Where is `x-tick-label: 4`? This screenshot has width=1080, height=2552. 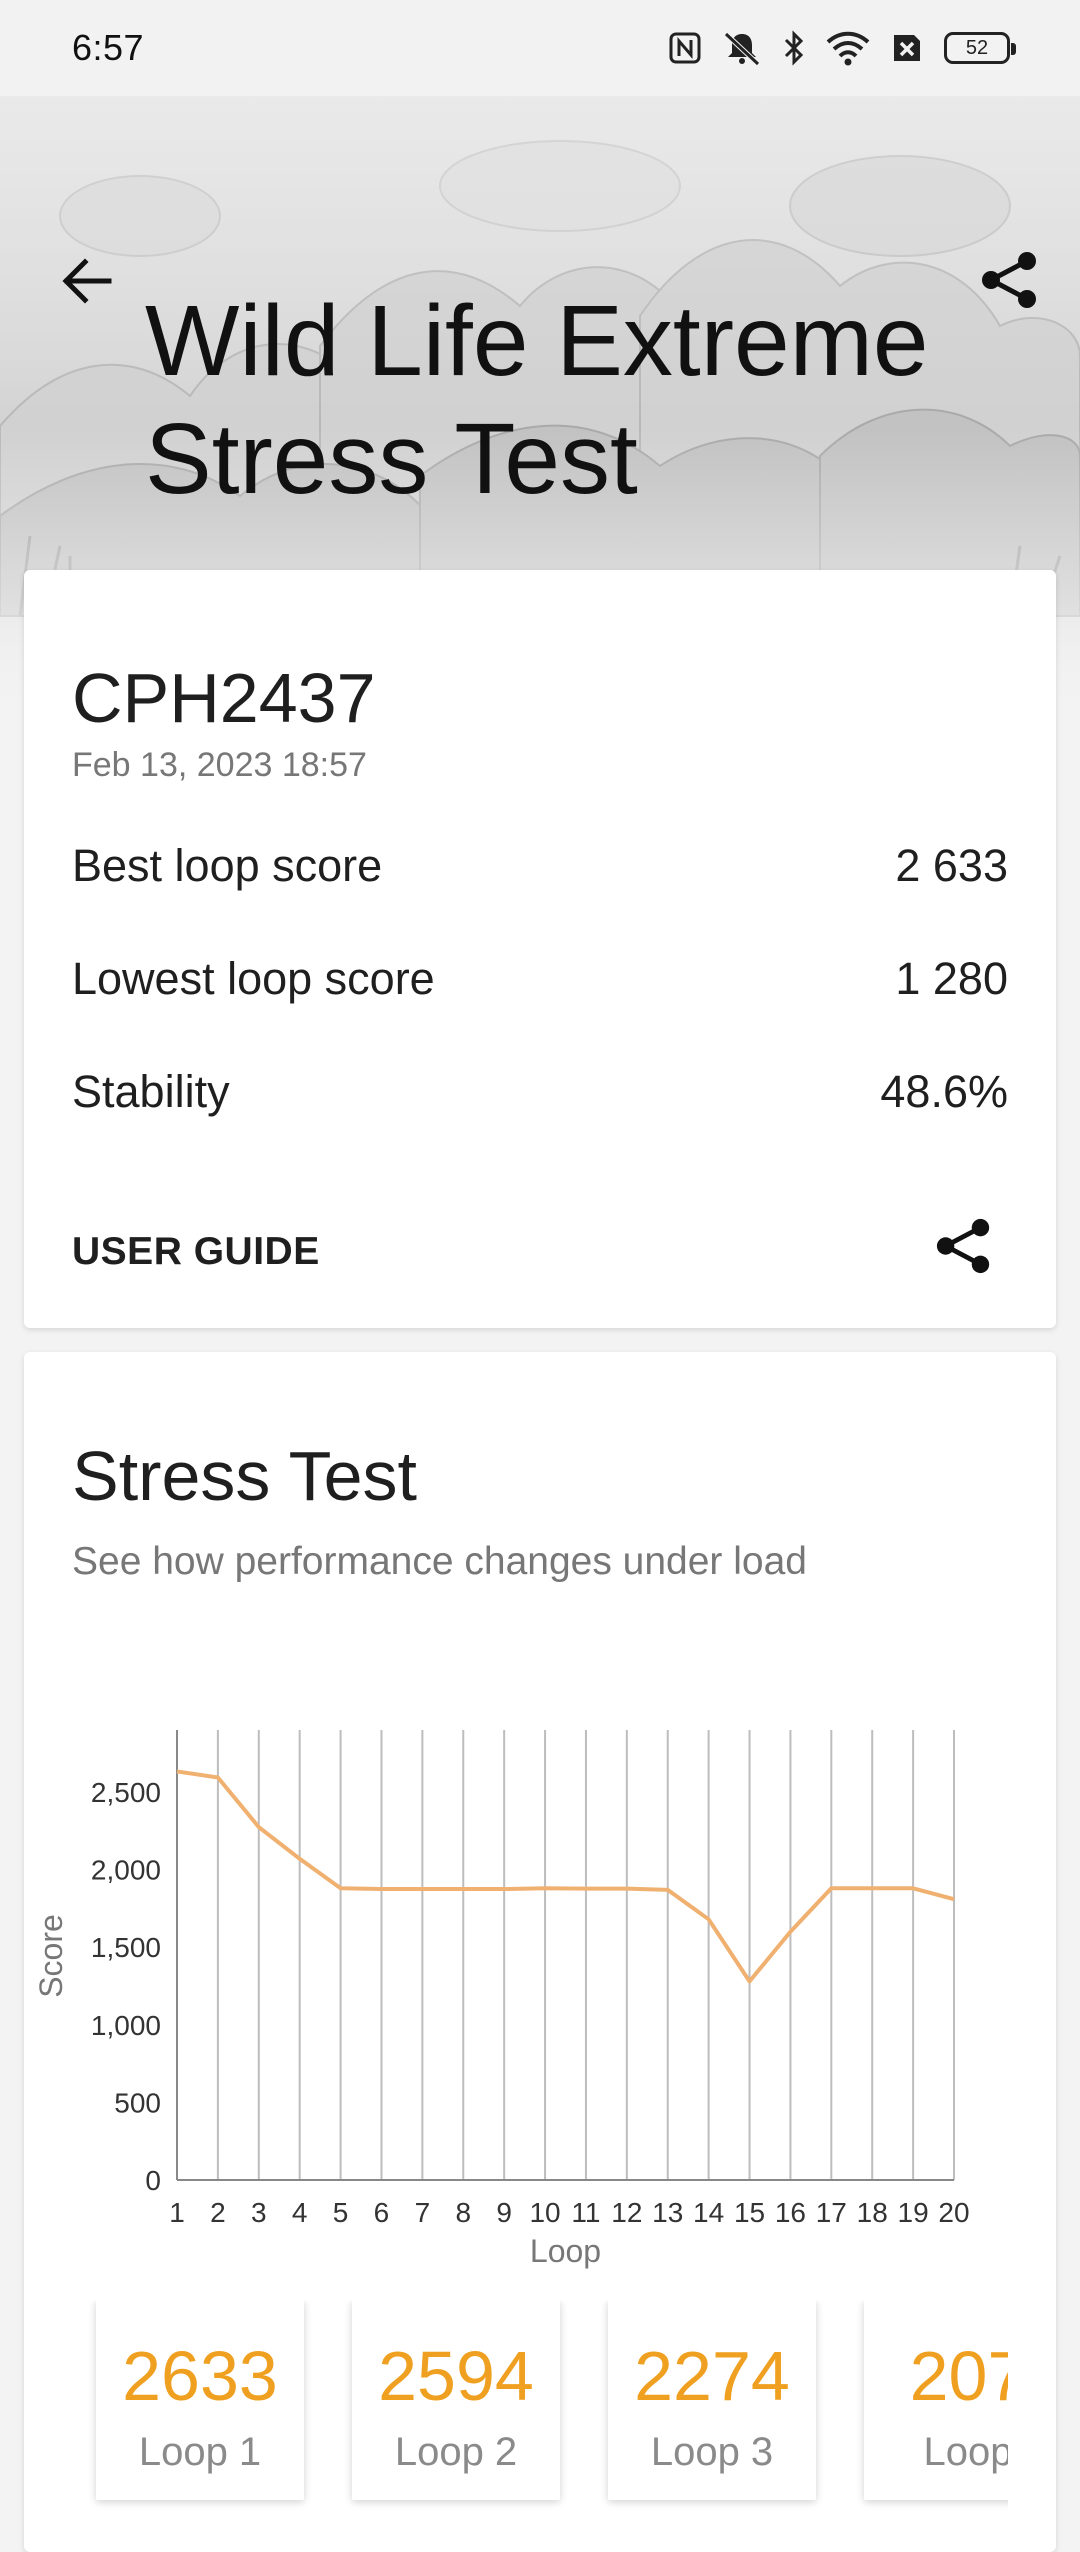
x-tick-label: 4 is located at coordinates (300, 2212).